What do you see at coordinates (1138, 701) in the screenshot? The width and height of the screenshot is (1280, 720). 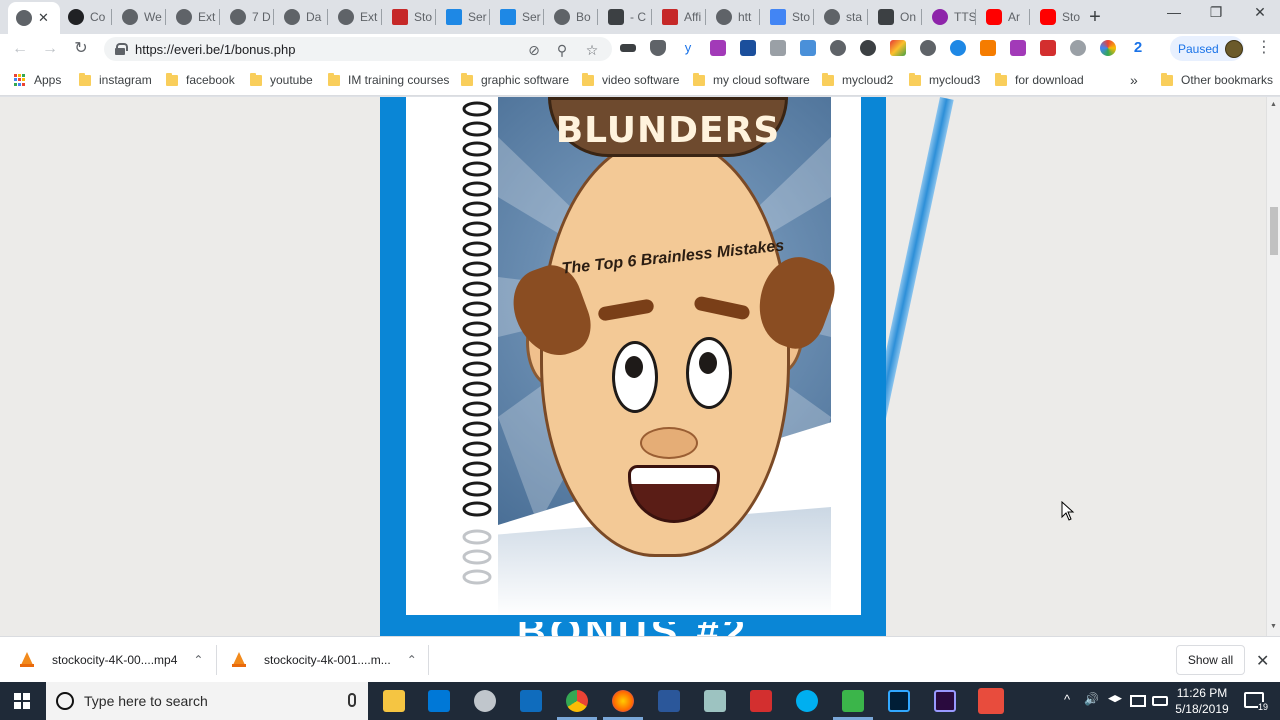 I see `network-status-icon` at bounding box center [1138, 701].